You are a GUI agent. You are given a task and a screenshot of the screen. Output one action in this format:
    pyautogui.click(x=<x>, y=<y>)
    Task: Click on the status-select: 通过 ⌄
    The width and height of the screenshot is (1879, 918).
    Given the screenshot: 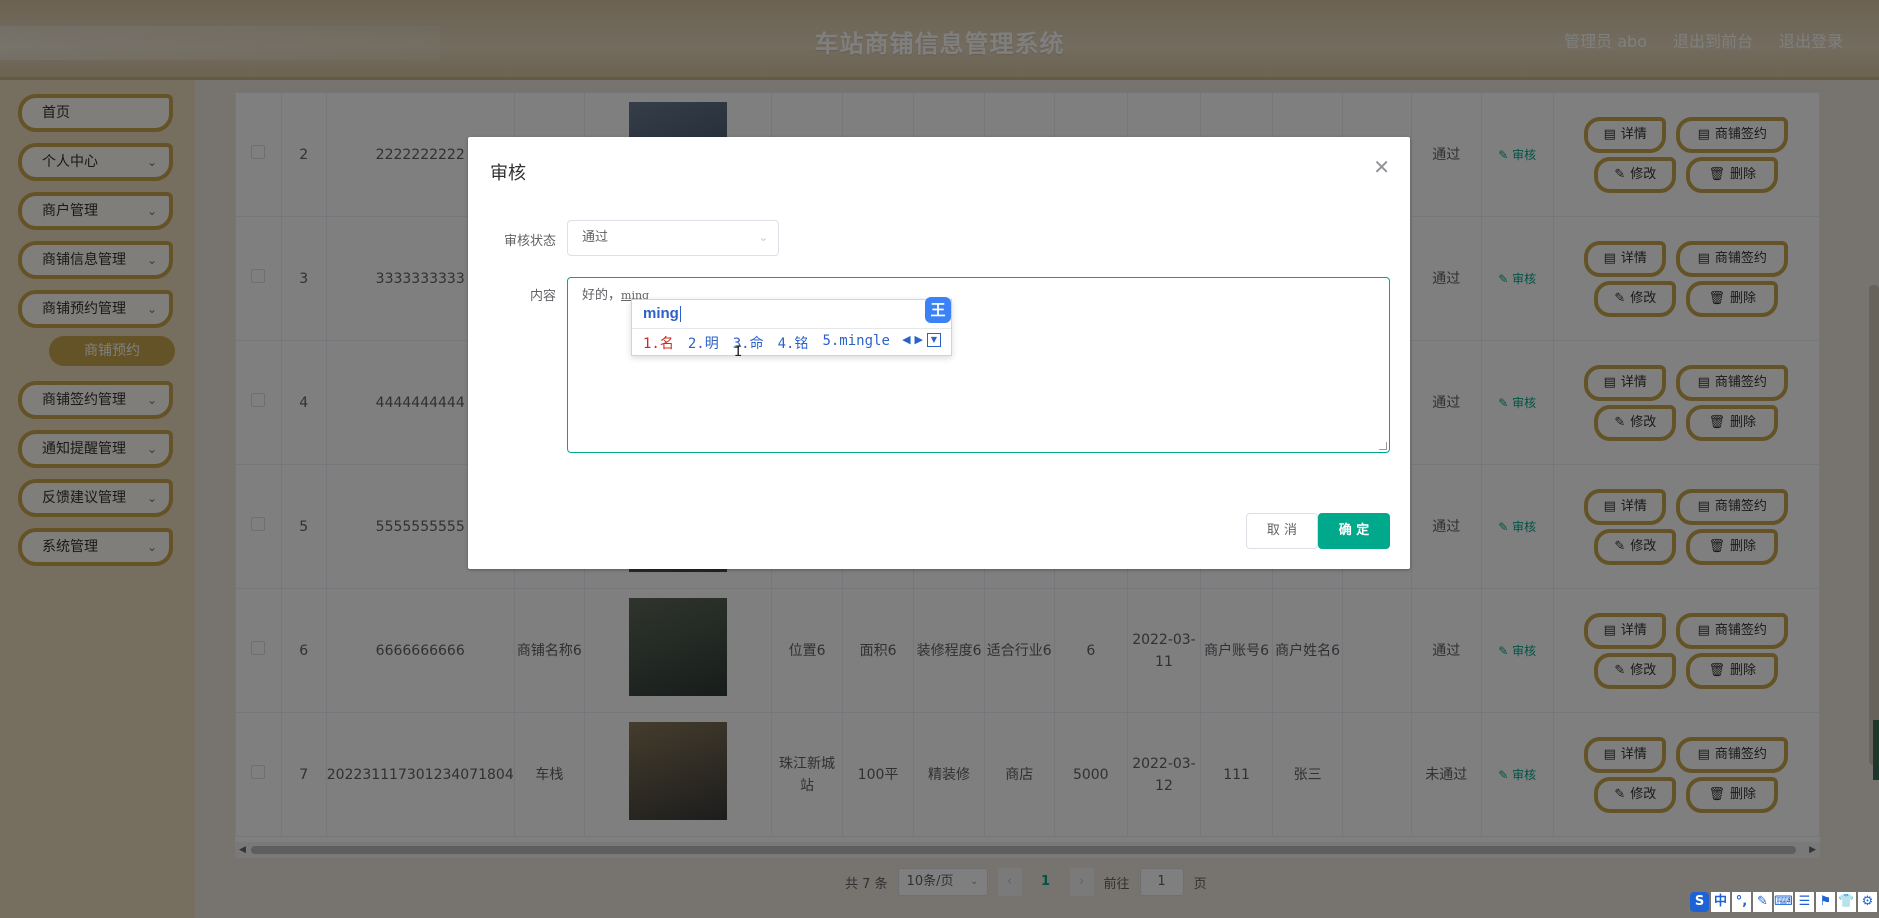 What is the action you would take?
    pyautogui.click(x=673, y=238)
    